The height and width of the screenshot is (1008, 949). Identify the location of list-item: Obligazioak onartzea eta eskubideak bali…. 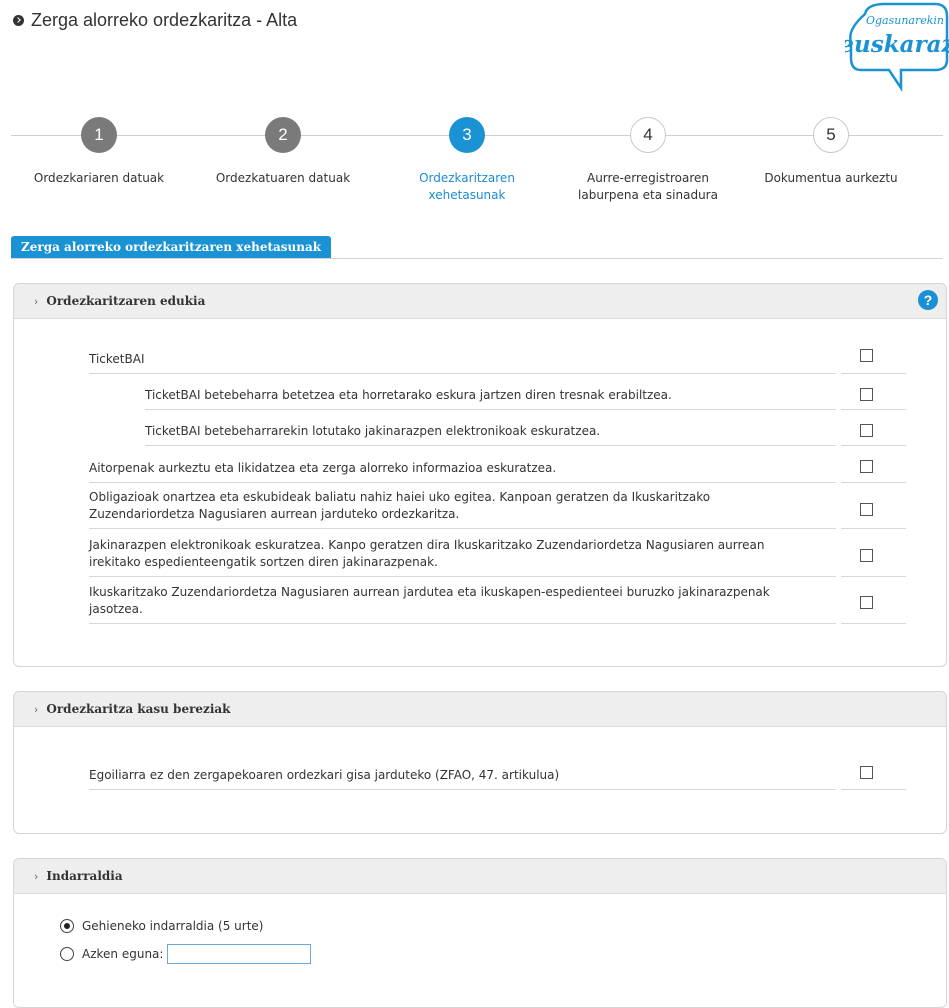
(462, 505).